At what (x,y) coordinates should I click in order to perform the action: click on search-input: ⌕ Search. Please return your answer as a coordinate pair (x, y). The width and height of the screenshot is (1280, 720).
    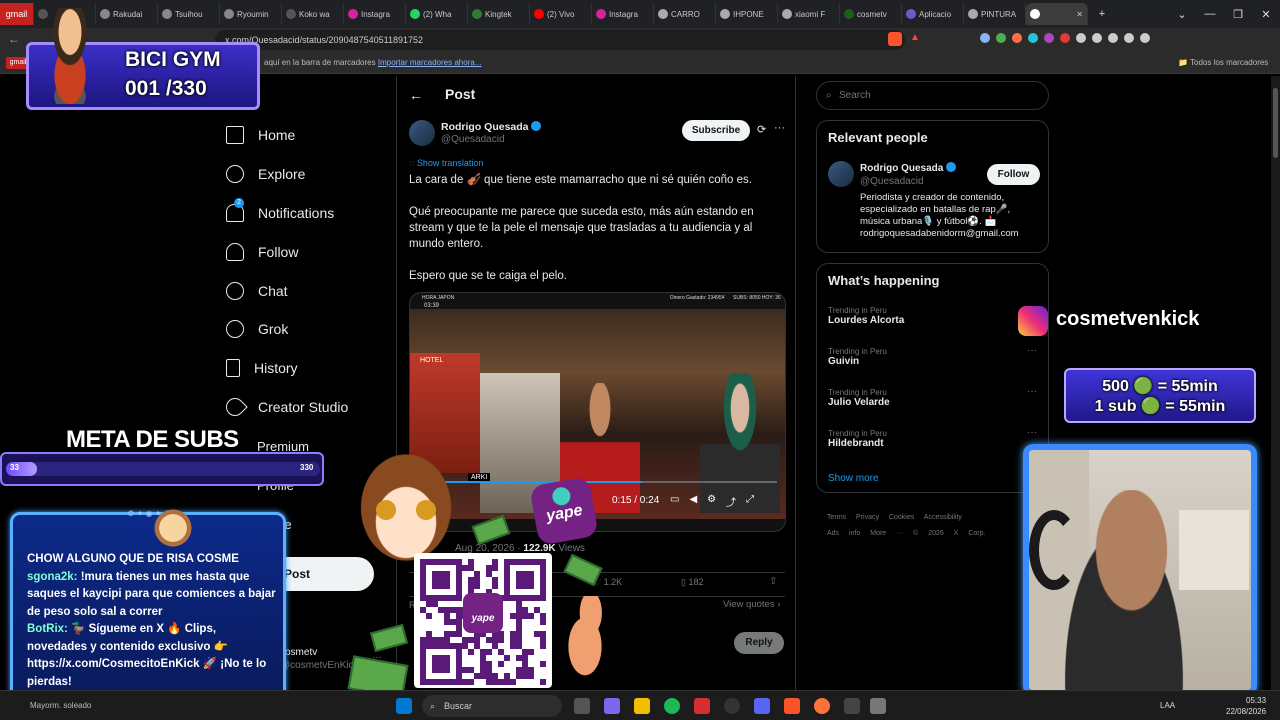
    Looking at the image, I should click on (932, 95).